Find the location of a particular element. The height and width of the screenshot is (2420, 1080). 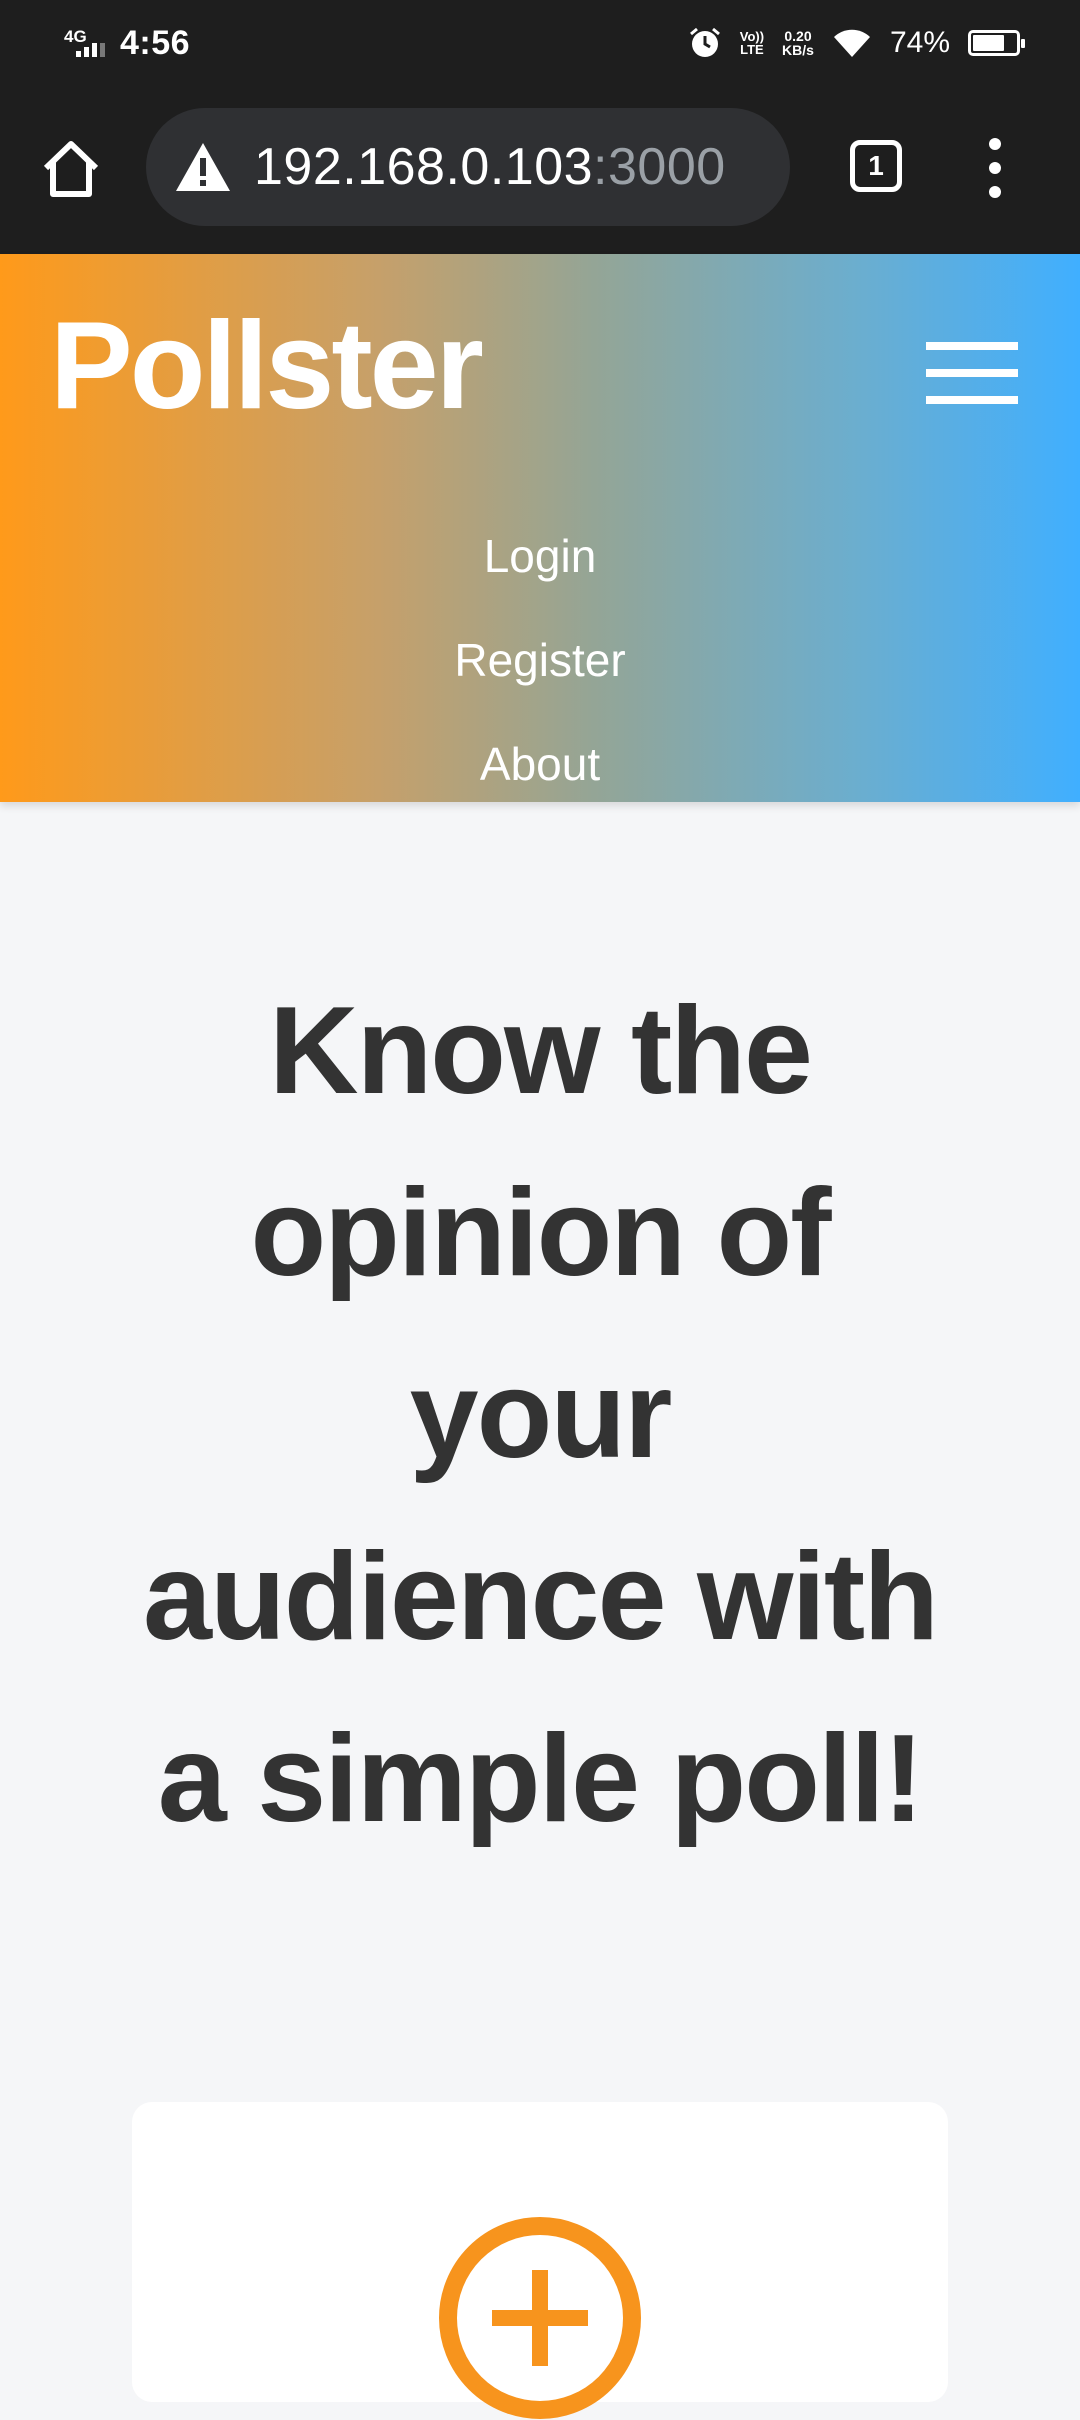

nav-register: Register is located at coordinates (540, 660).